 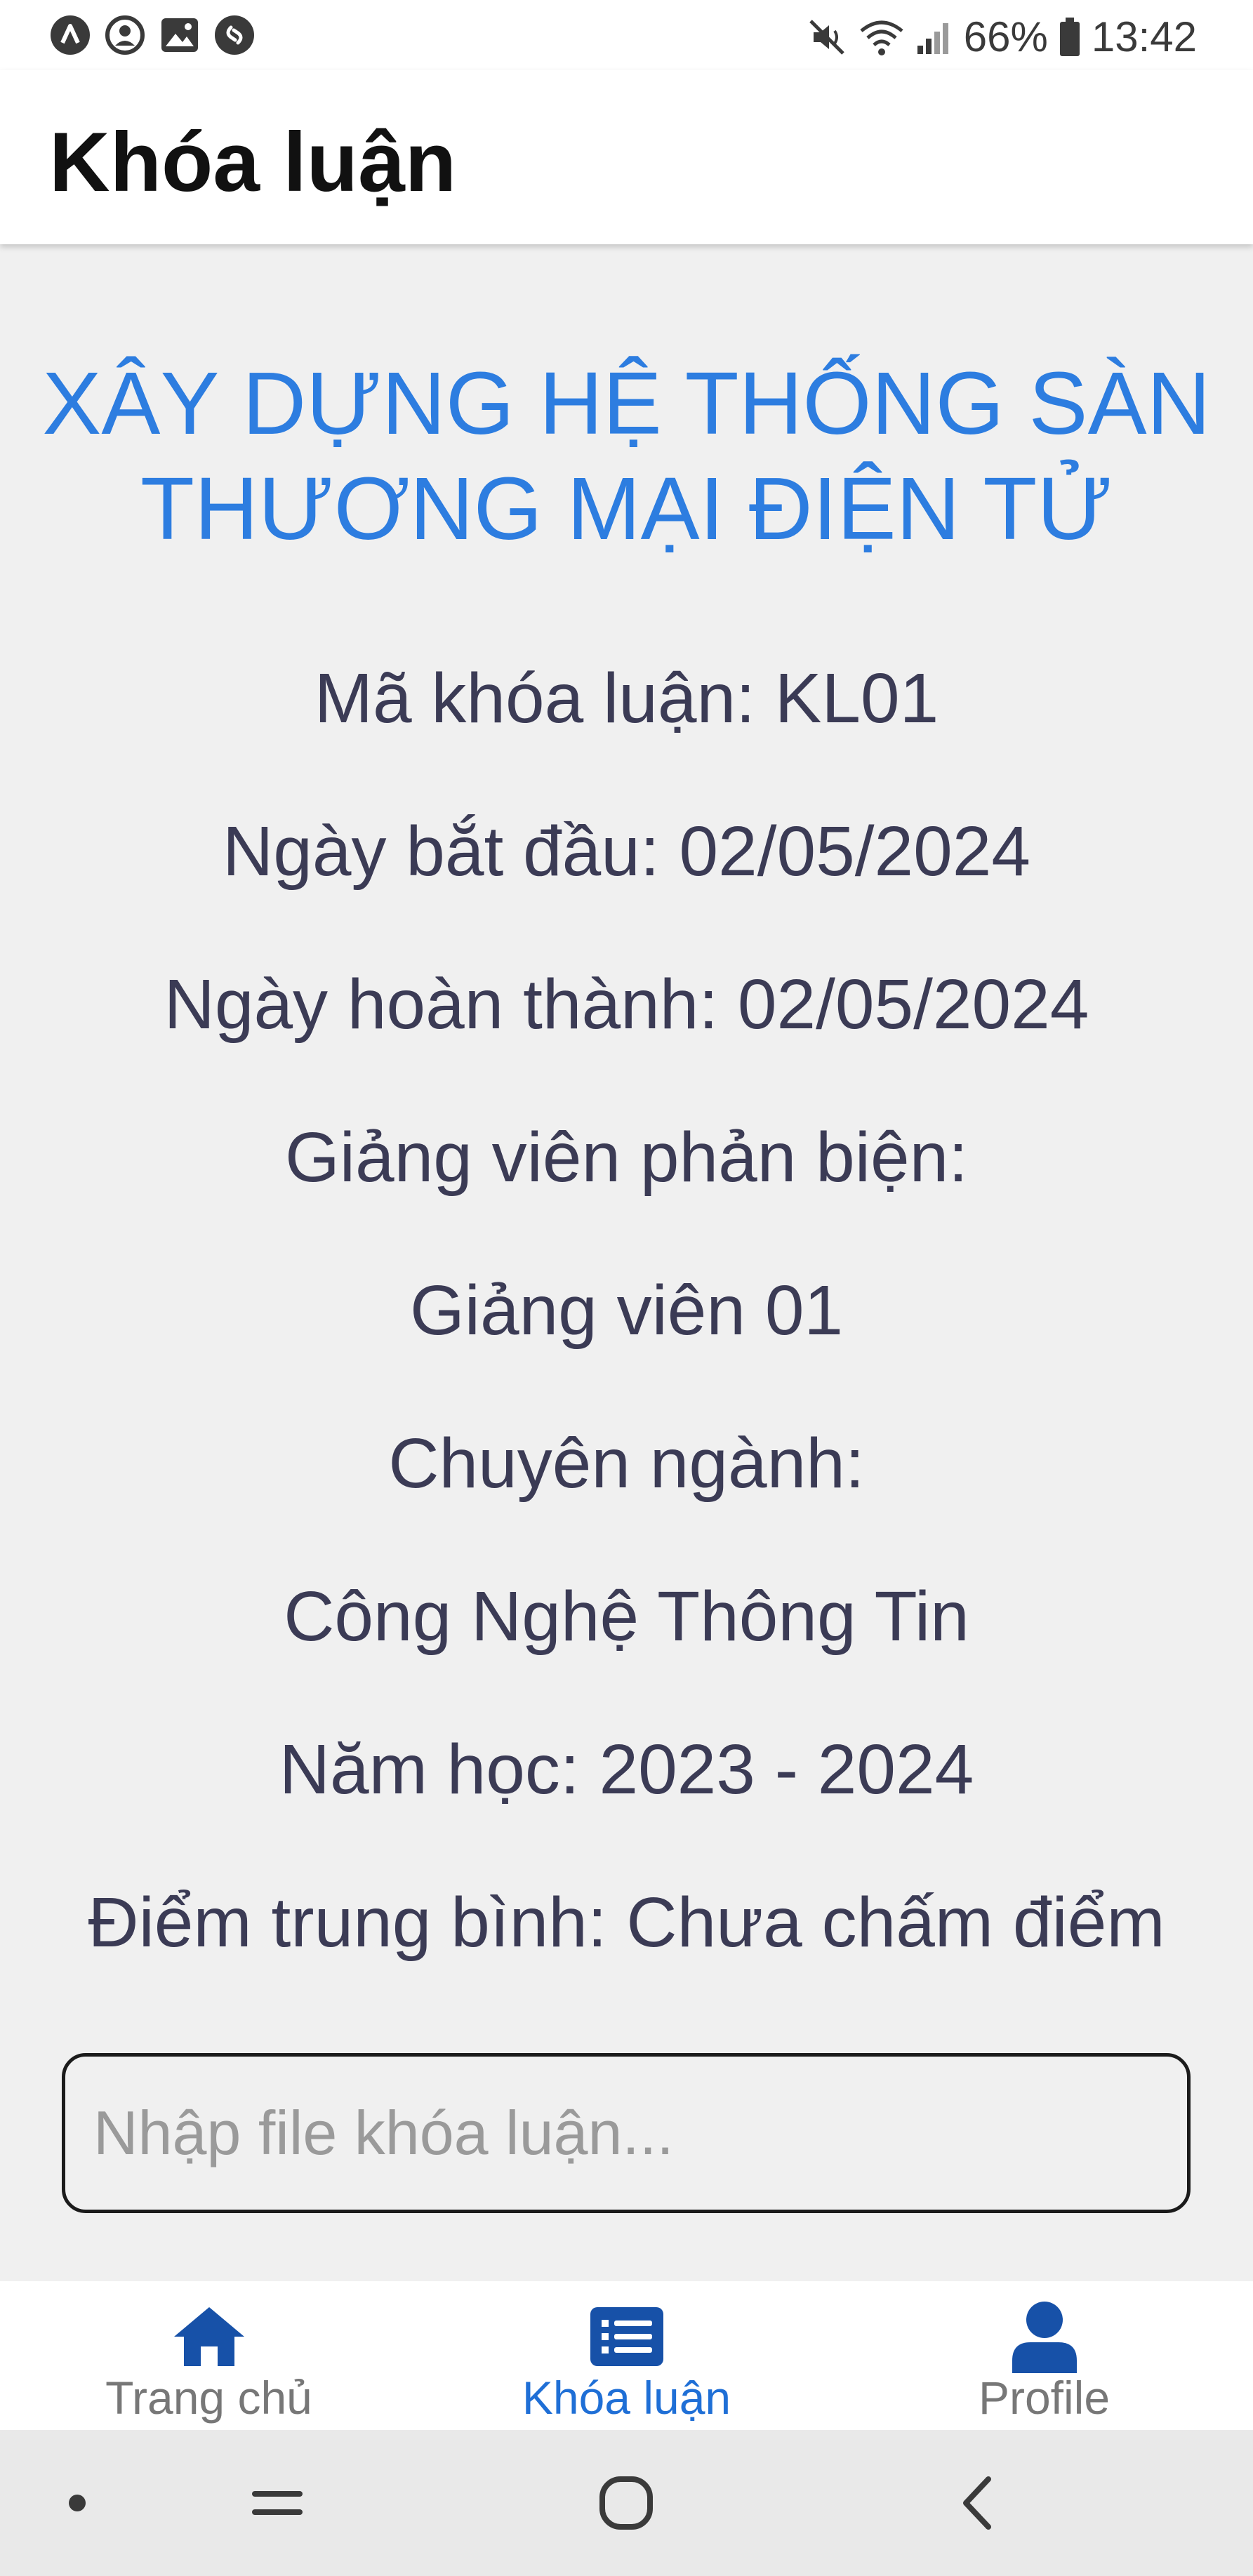 I want to click on thesis-title-line1: XÂY DỰNG HỆ THỐNG SÀN, so click(x=626, y=404).